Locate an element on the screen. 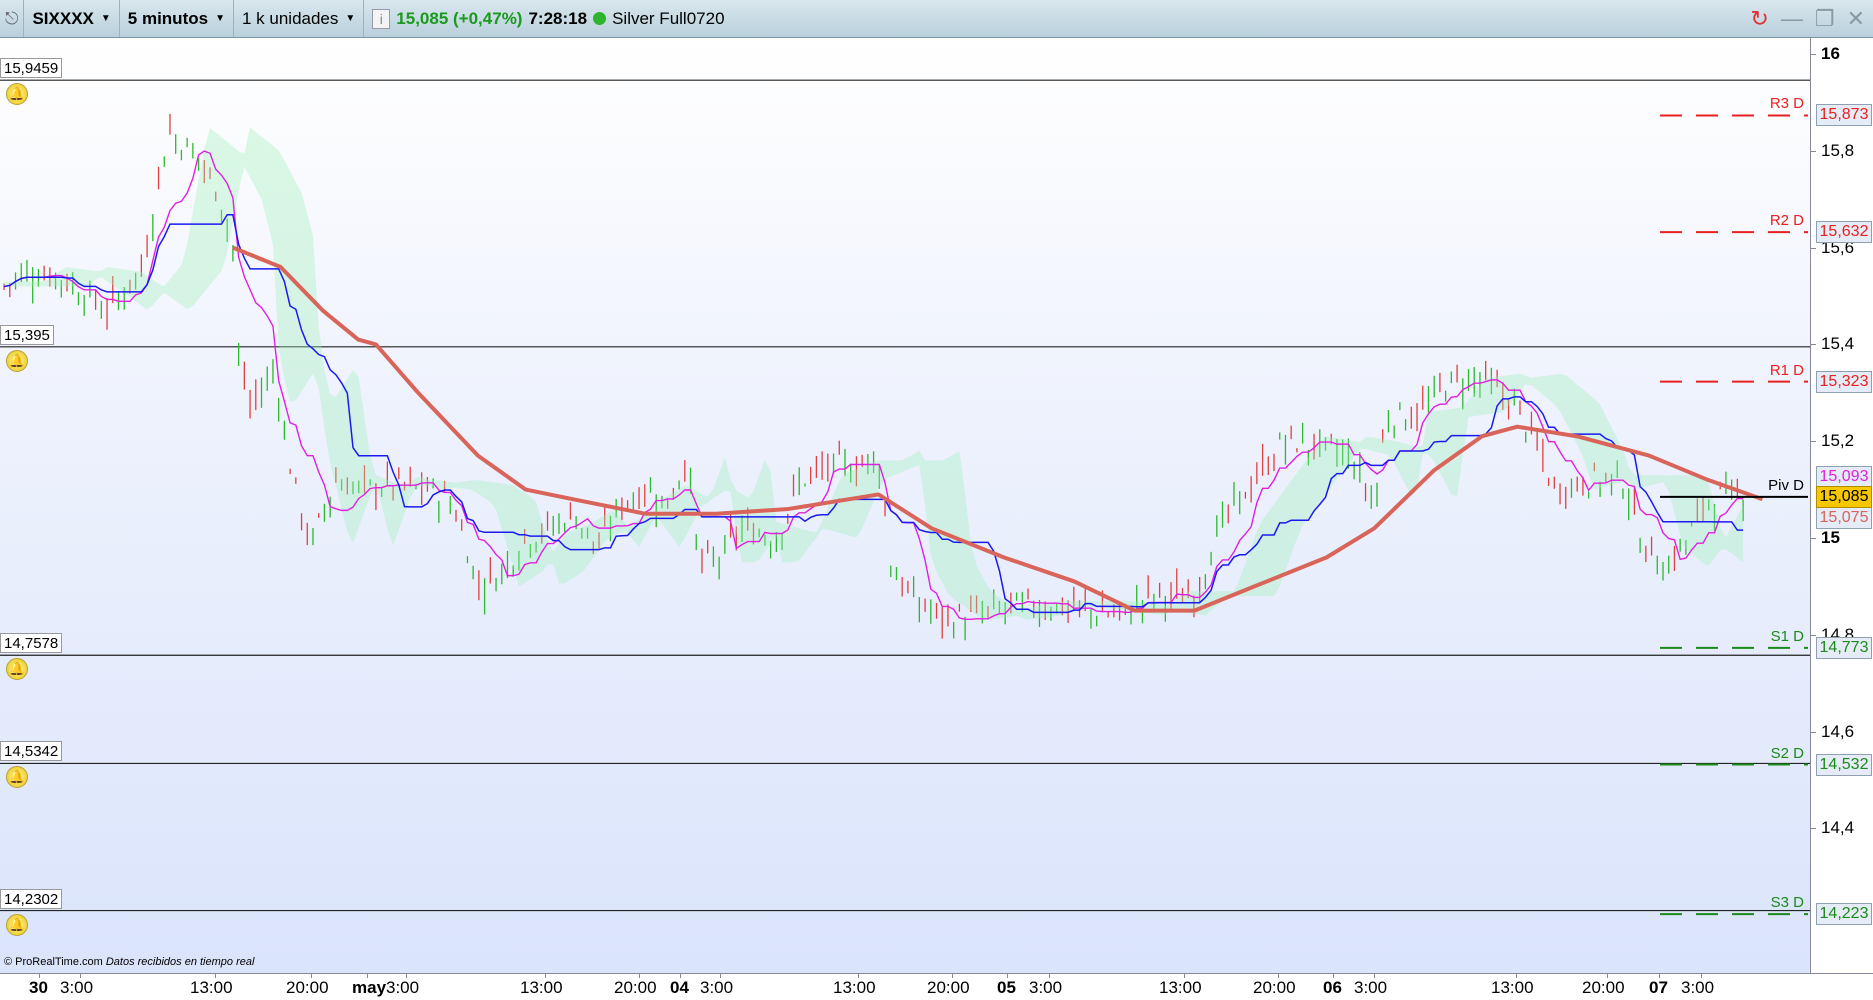 This screenshot has height=1000, width=1873. x-tick-label: 30 is located at coordinates (38, 987).